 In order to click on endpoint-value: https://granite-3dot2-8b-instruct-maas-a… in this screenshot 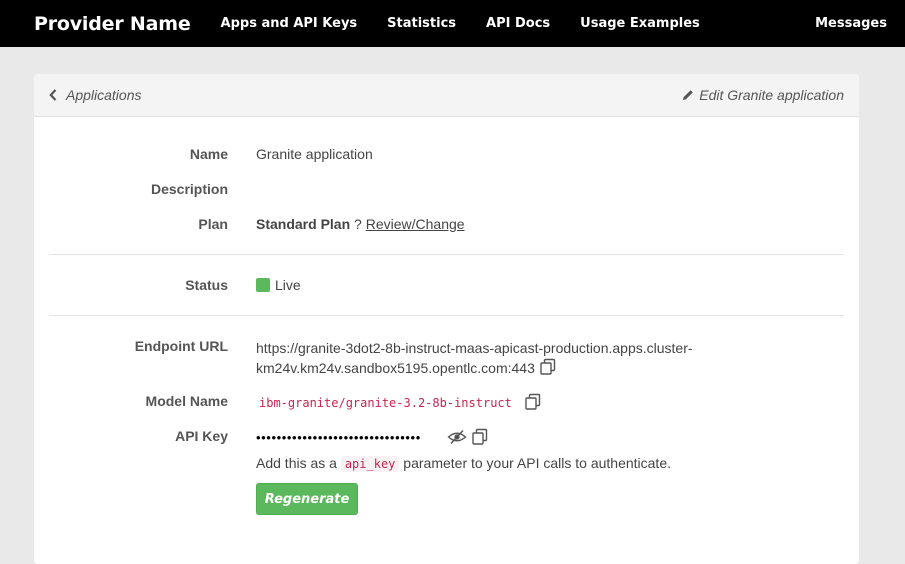, I will do `click(474, 359)`.